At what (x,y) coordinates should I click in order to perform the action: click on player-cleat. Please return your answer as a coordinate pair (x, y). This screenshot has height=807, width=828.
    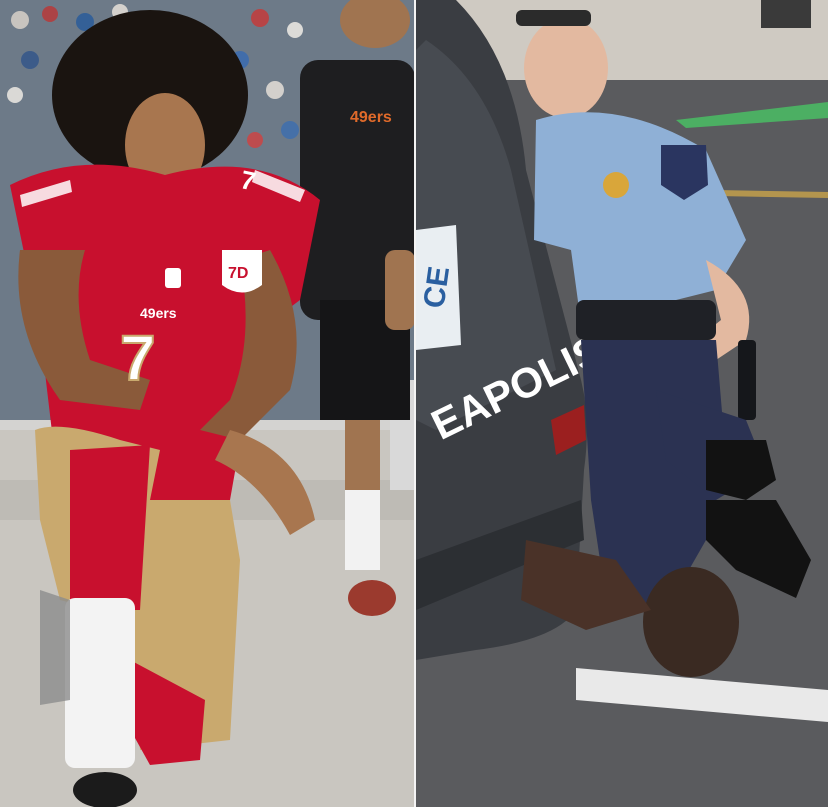
    Looking at the image, I should click on (105, 789).